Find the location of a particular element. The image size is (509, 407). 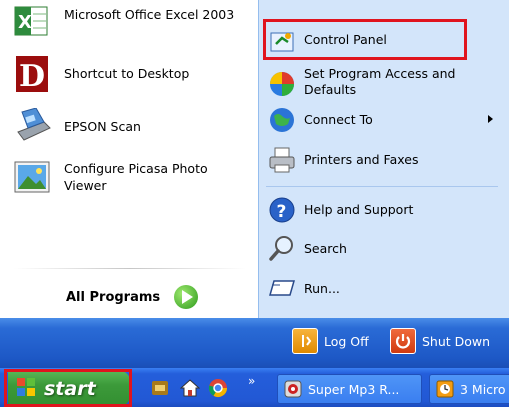

all-programs-button: All Programs is located at coordinates (132, 297).